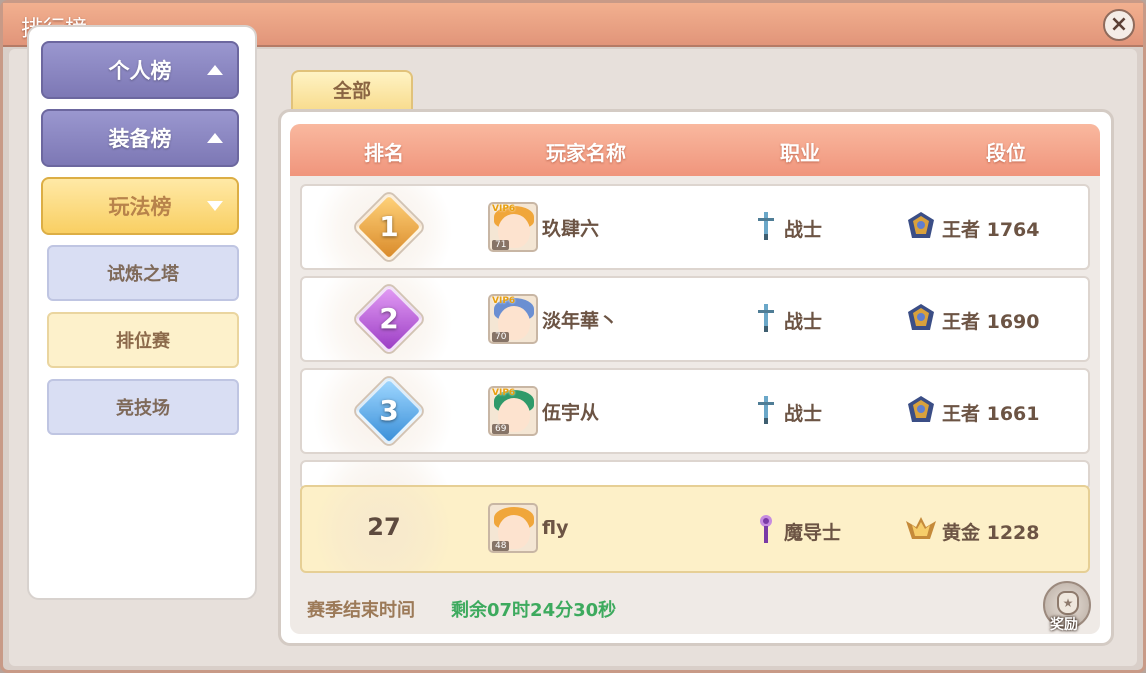 This screenshot has height=673, width=1146. What do you see at coordinates (991, 322) in the screenshot?
I see `tier-value: 王者 1690` at bounding box center [991, 322].